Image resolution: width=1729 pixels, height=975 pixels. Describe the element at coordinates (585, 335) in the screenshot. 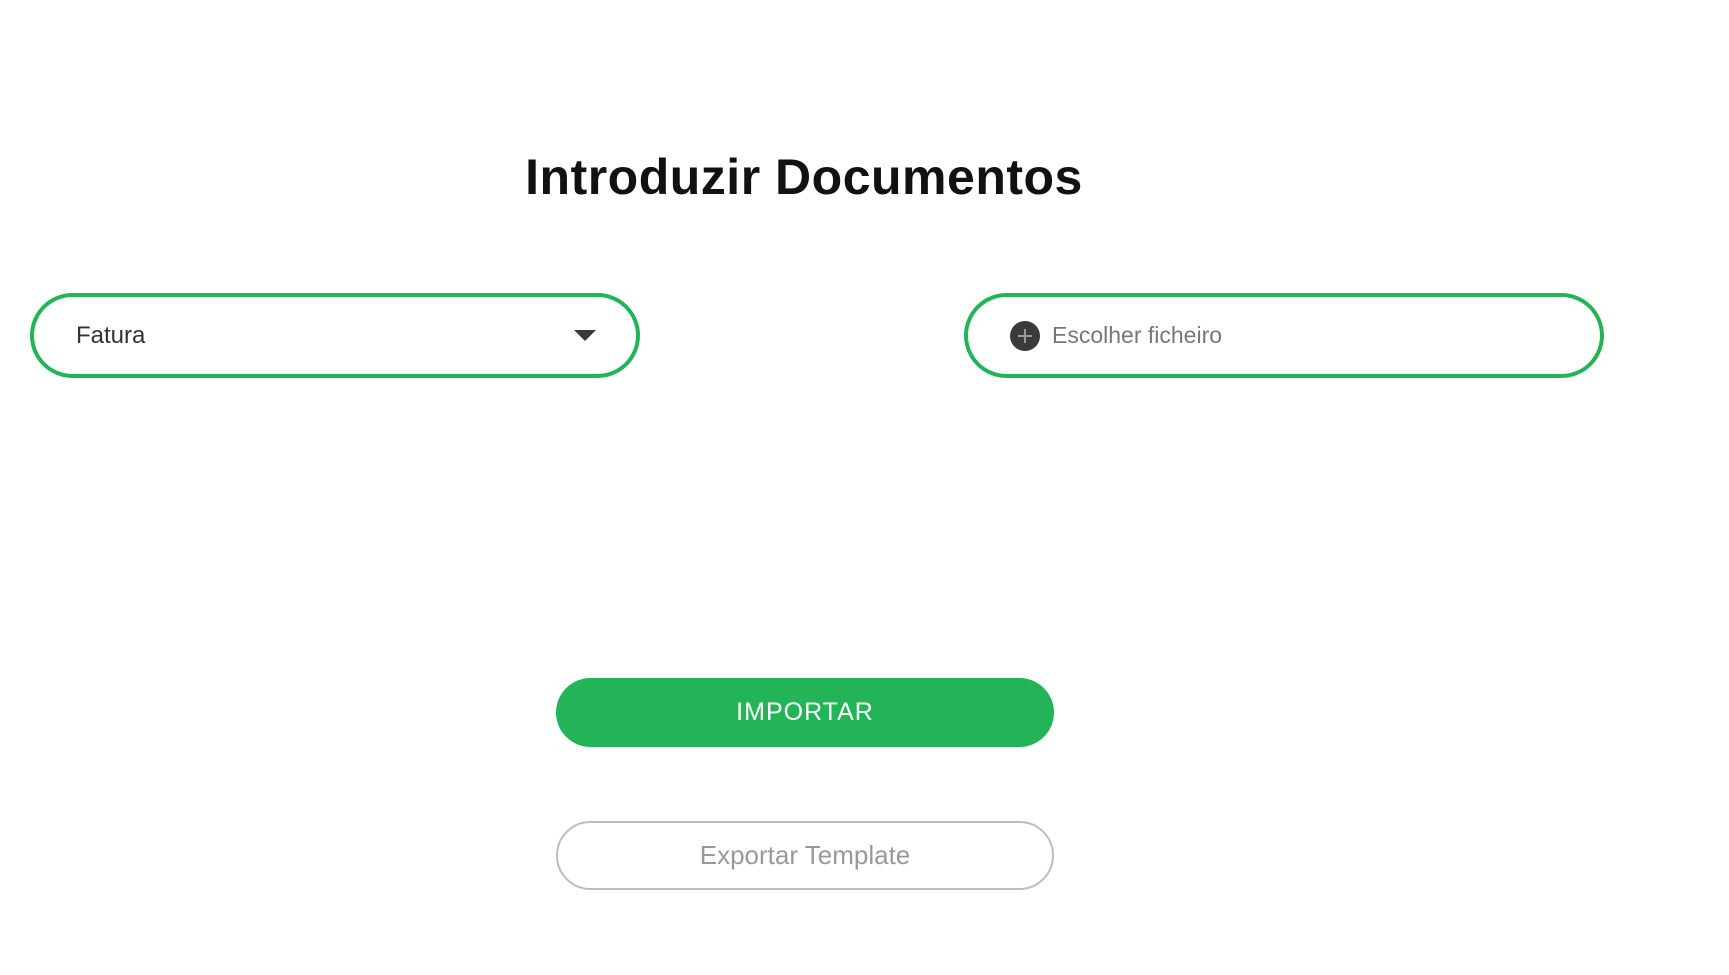

I see `chevron-down-icon` at that location.